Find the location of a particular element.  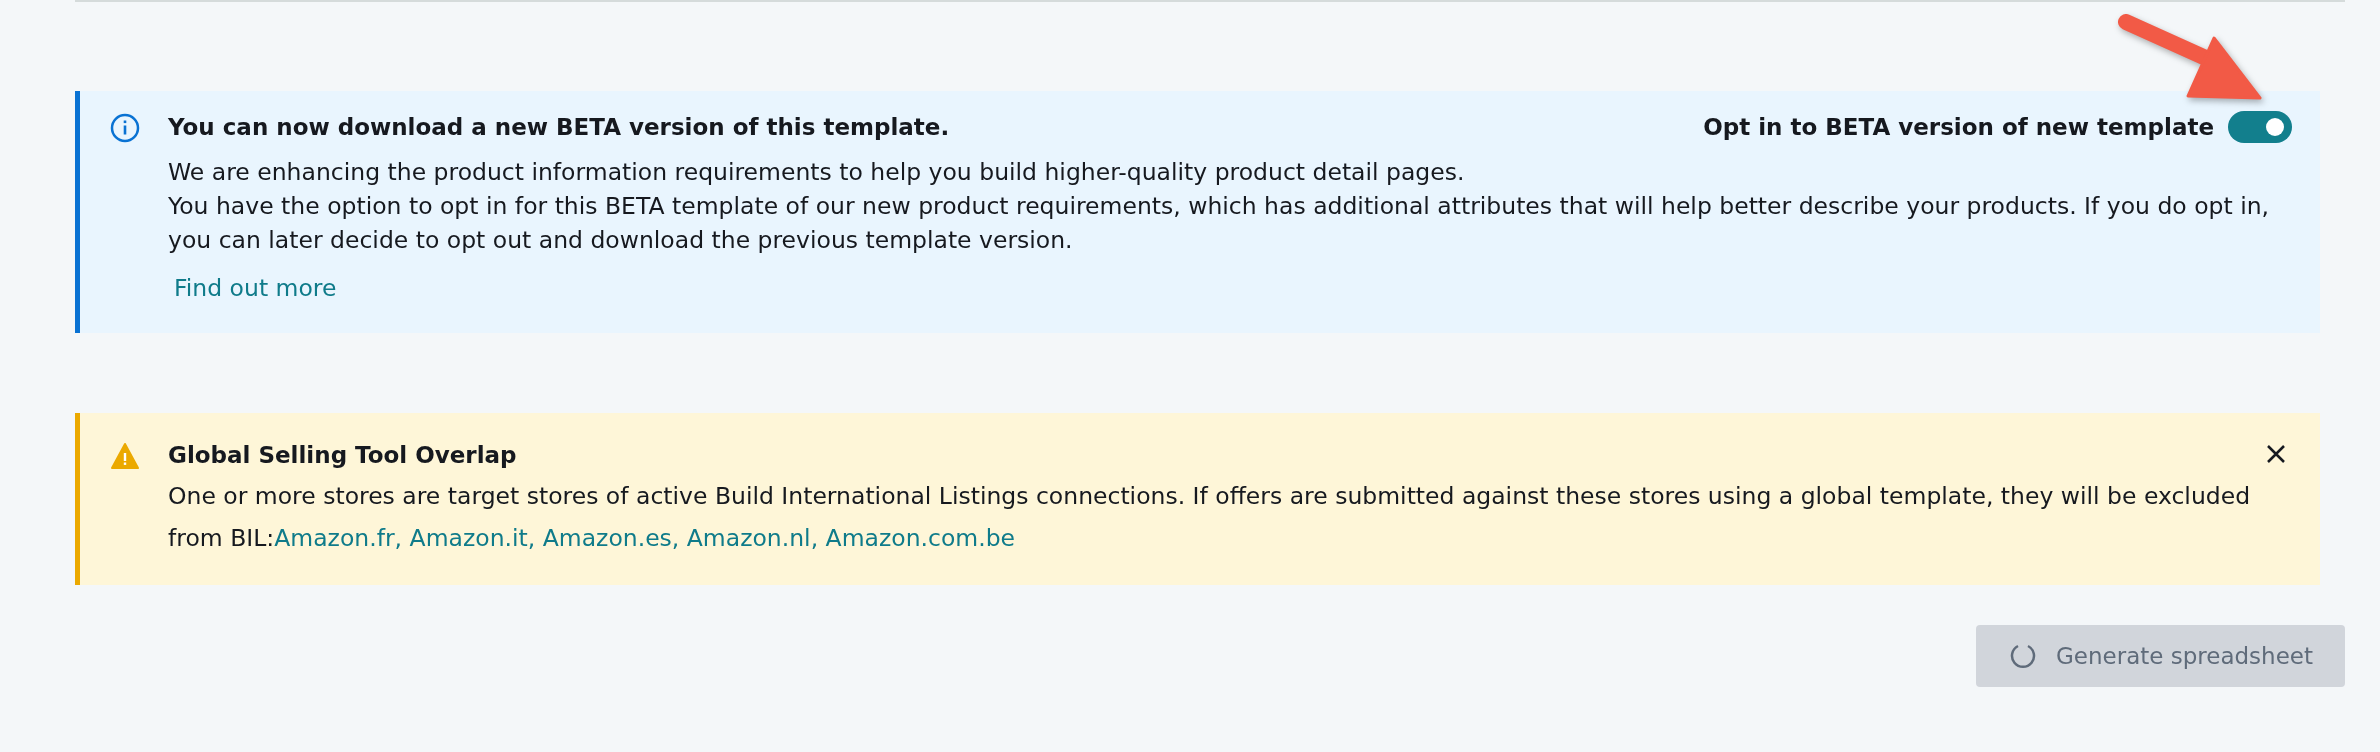

alert-text: You have the option to opt in for this BETA template of our new product requirements, which has additional attributes that will help better describe your products. If you do opt in, you can later decide to opt out and download the previous template version. is located at coordinates (1219, 223).